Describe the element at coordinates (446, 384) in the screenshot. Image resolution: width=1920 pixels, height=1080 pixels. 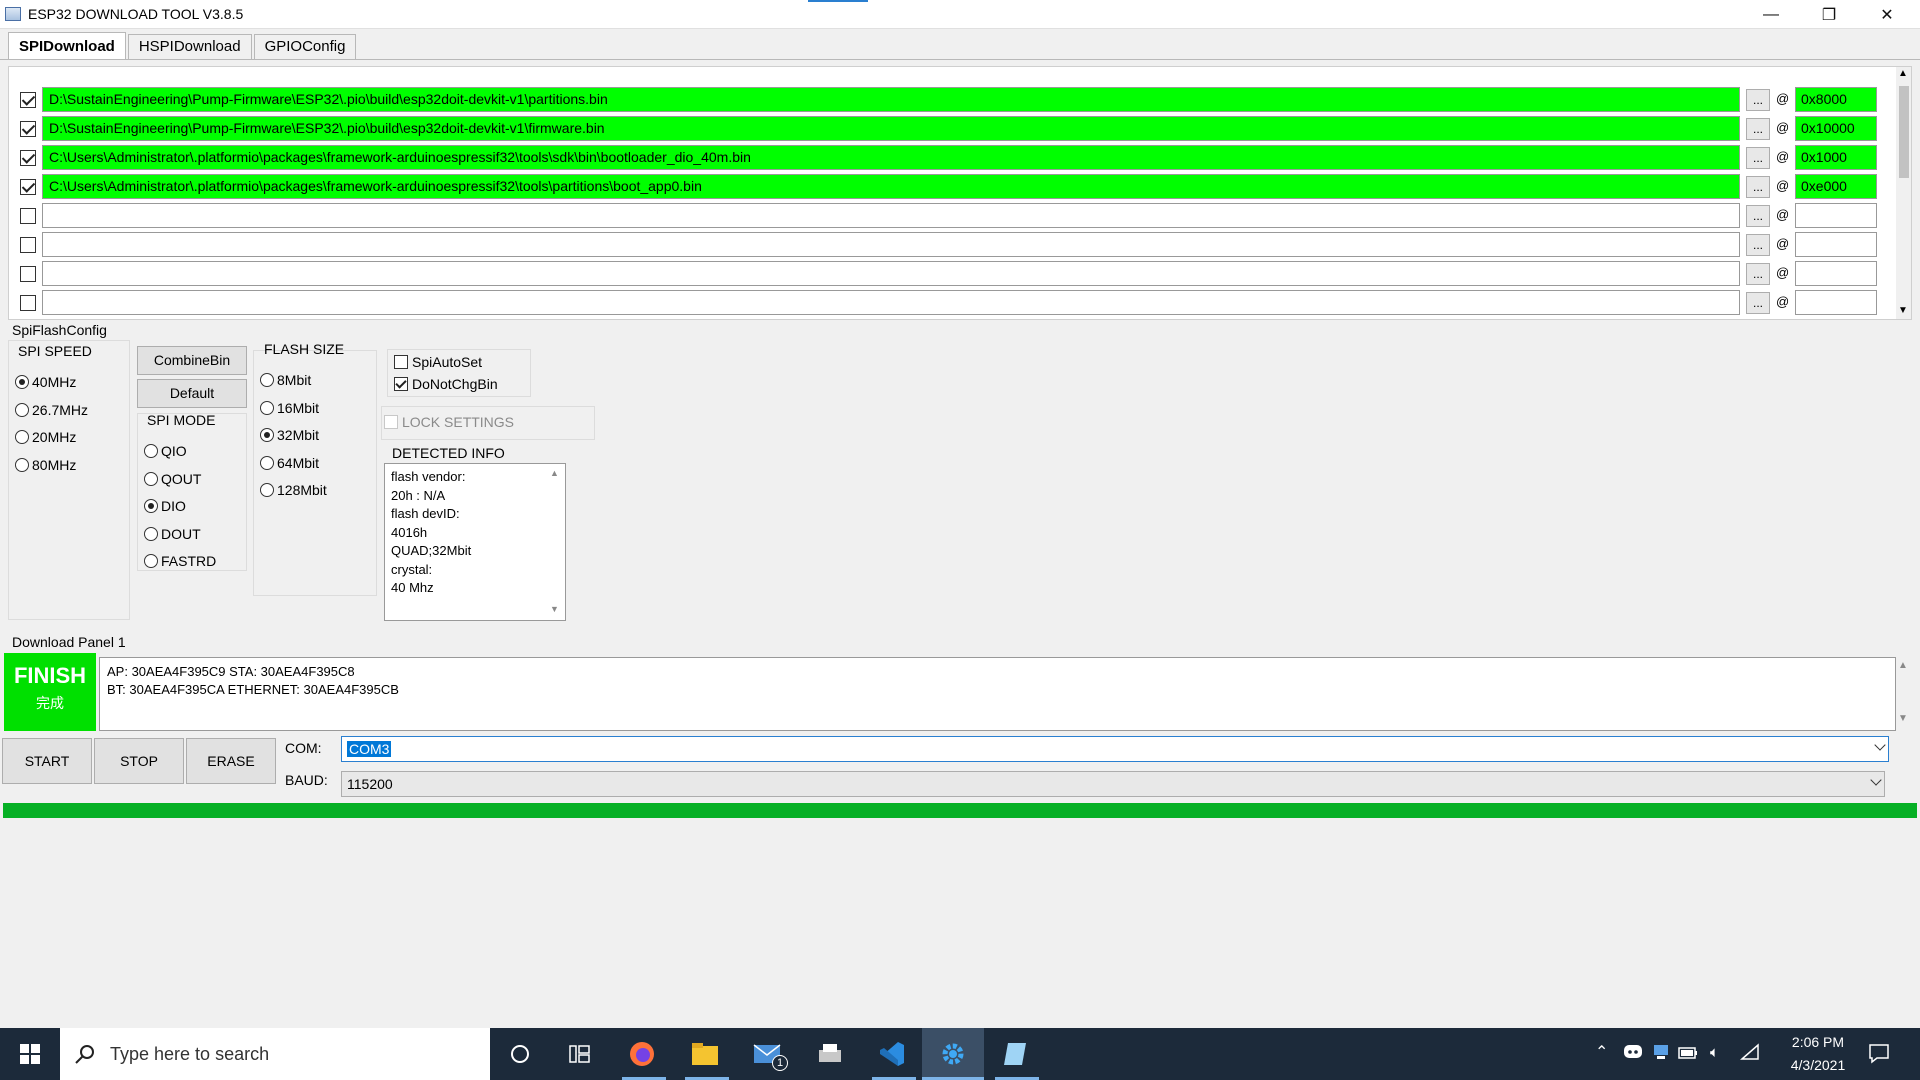
I see `do-not-chg-bin-checkbox: DoNotChgBin` at that location.